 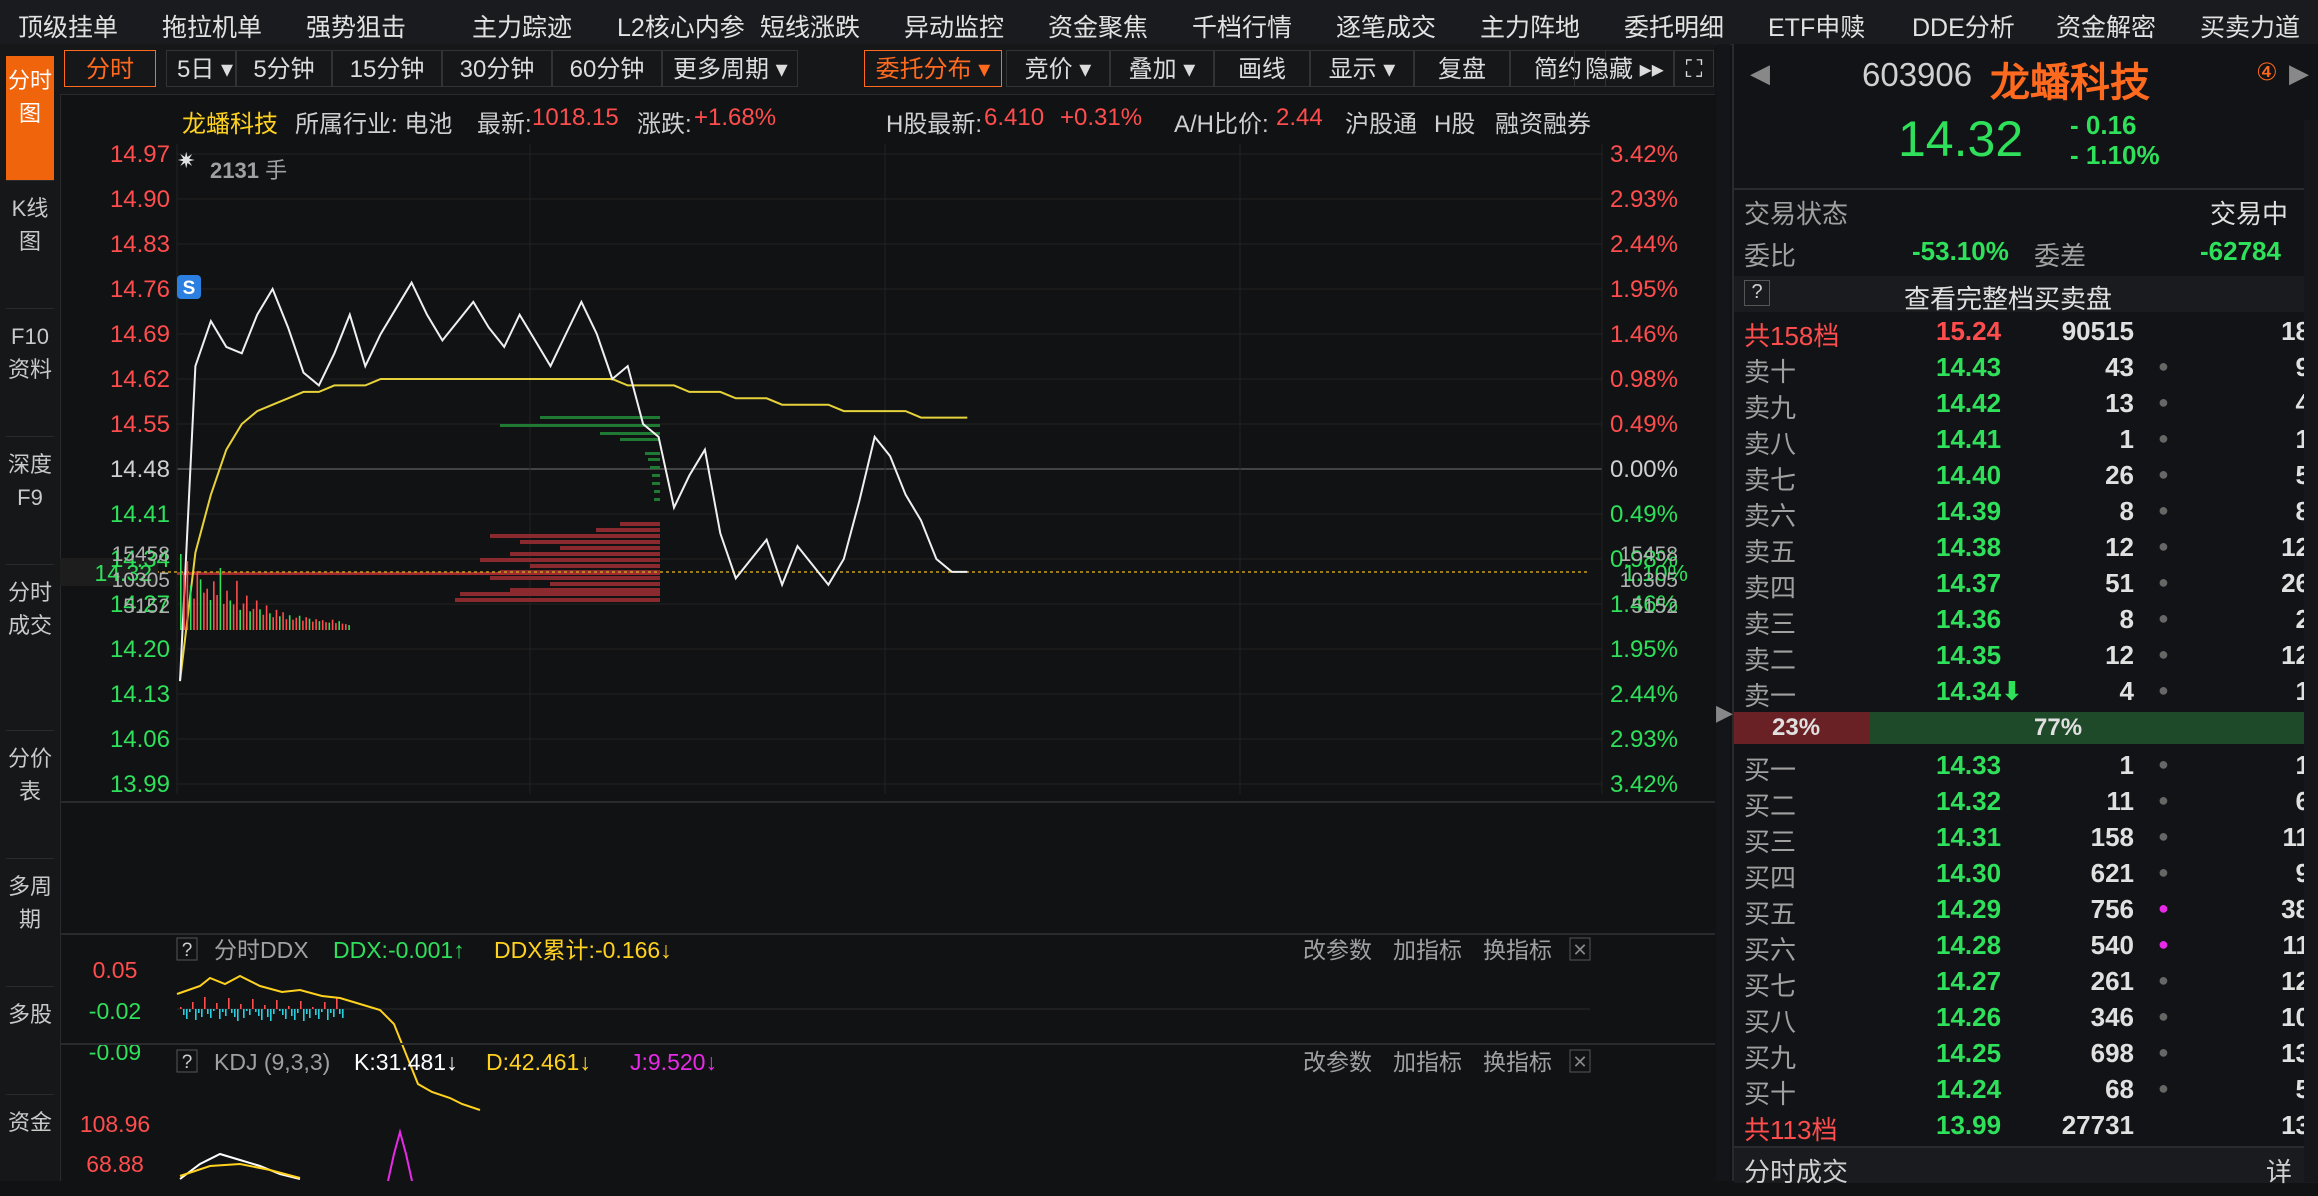 What do you see at coordinates (2026, 728) in the screenshot?
I see `buy-sell-ratio-bar: 23% 77%` at bounding box center [2026, 728].